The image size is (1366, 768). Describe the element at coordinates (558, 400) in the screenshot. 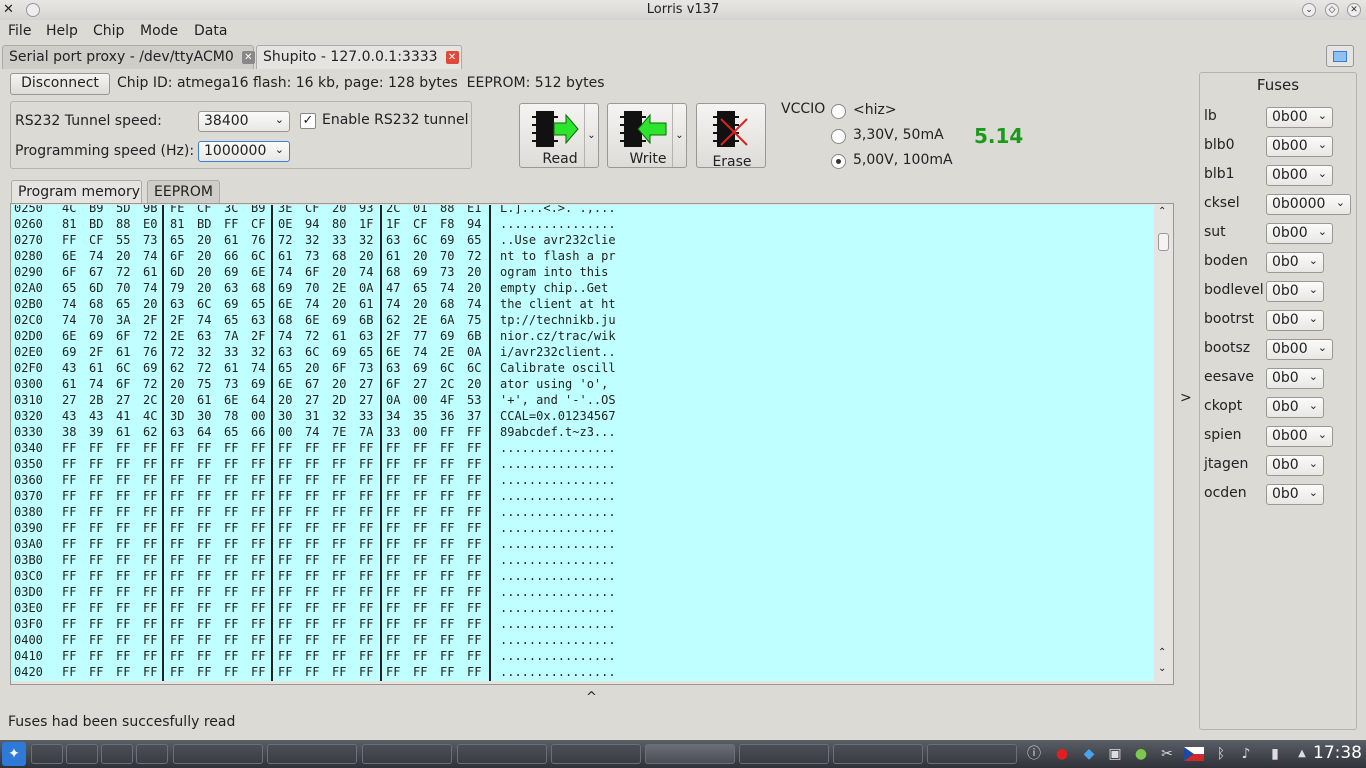

I see `hex-ascii: '+', and '-'..OS` at that location.